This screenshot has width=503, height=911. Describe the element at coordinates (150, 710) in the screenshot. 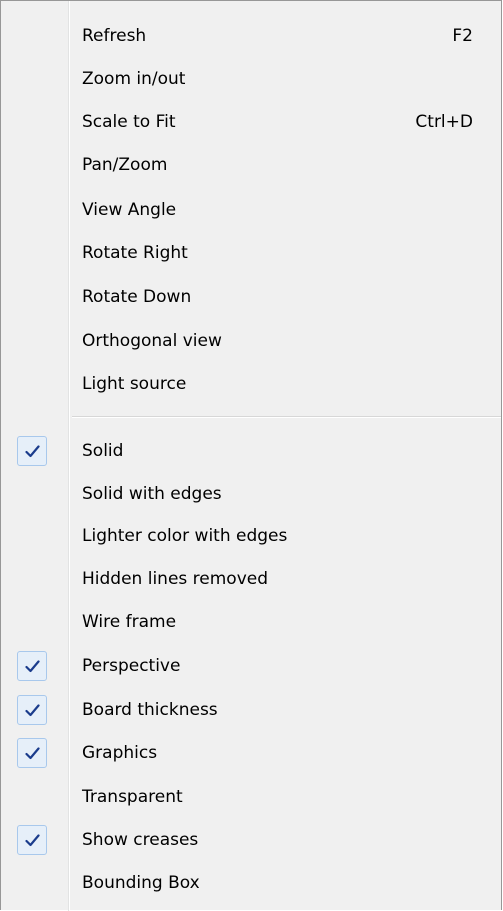

I see `menu-item-label: Board thickness` at that location.